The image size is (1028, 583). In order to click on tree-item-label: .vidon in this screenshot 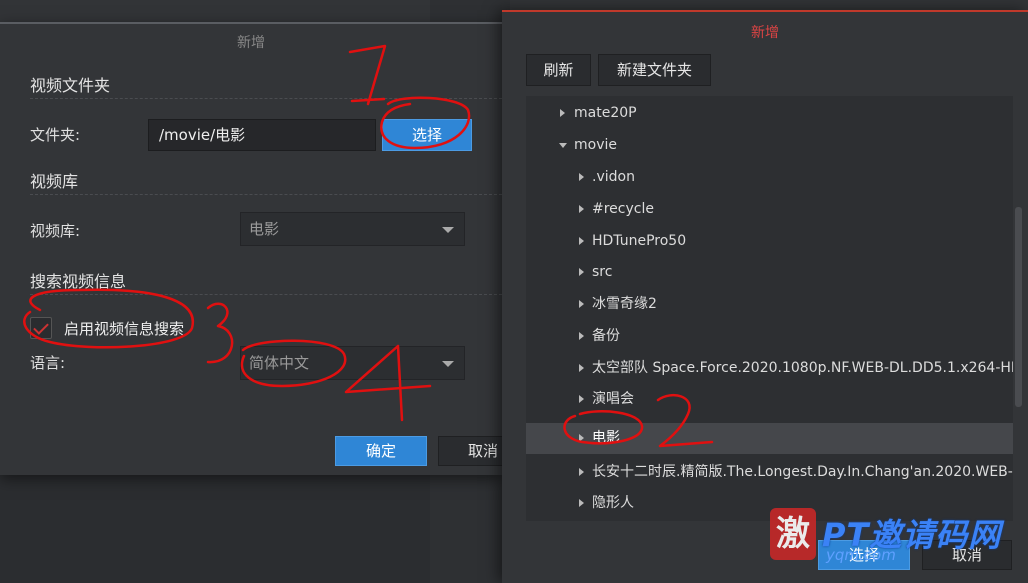, I will do `click(613, 177)`.